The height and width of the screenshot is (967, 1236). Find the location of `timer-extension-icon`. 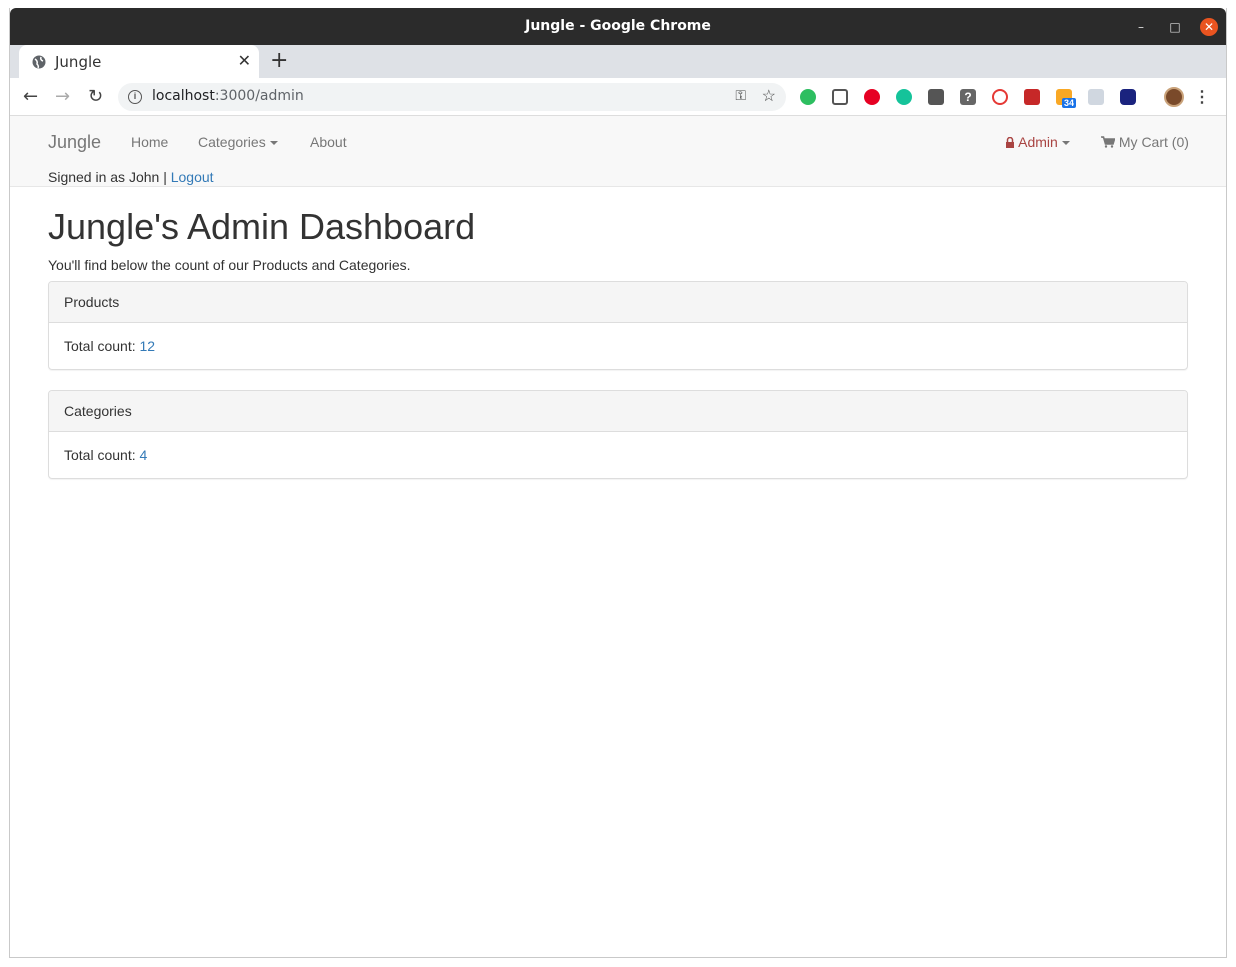

timer-extension-icon is located at coordinates (1000, 97).